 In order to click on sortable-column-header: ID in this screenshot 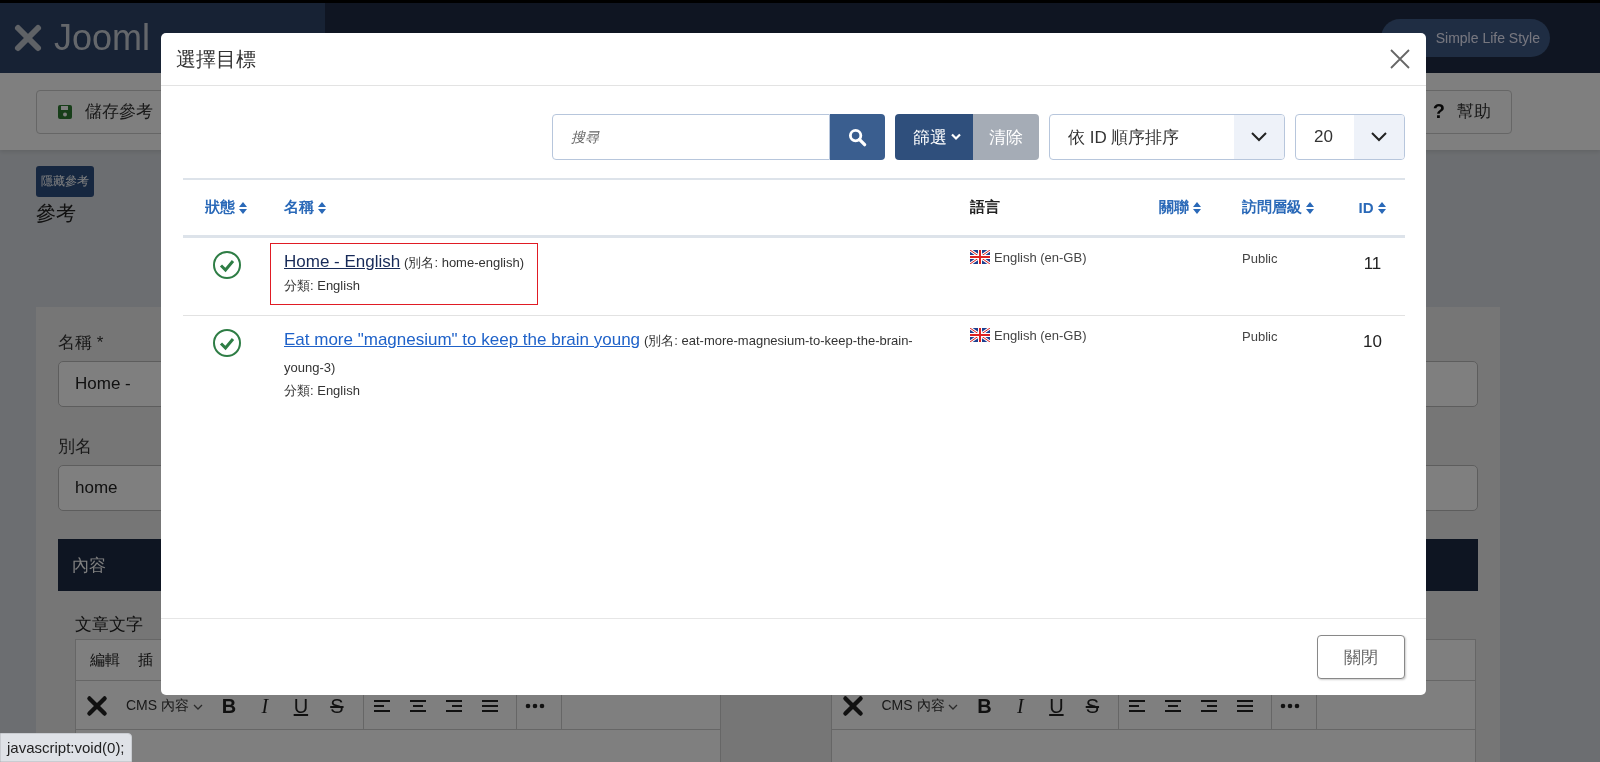, I will do `click(1372, 207)`.